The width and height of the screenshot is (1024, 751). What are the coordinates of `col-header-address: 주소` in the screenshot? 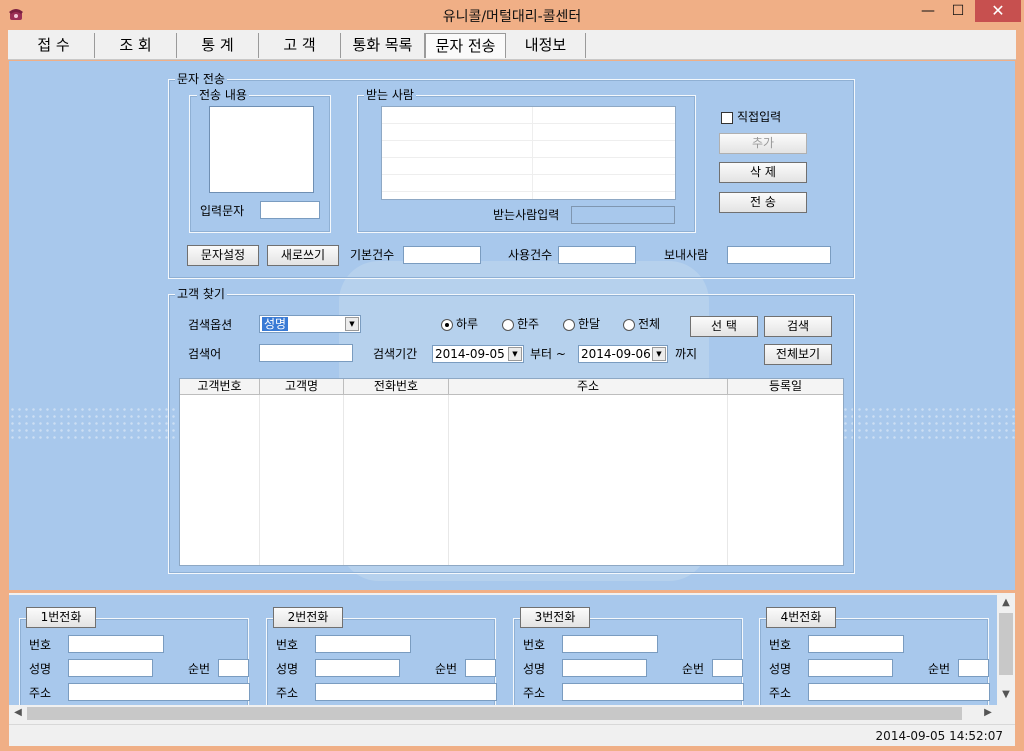 It's located at (588, 387).